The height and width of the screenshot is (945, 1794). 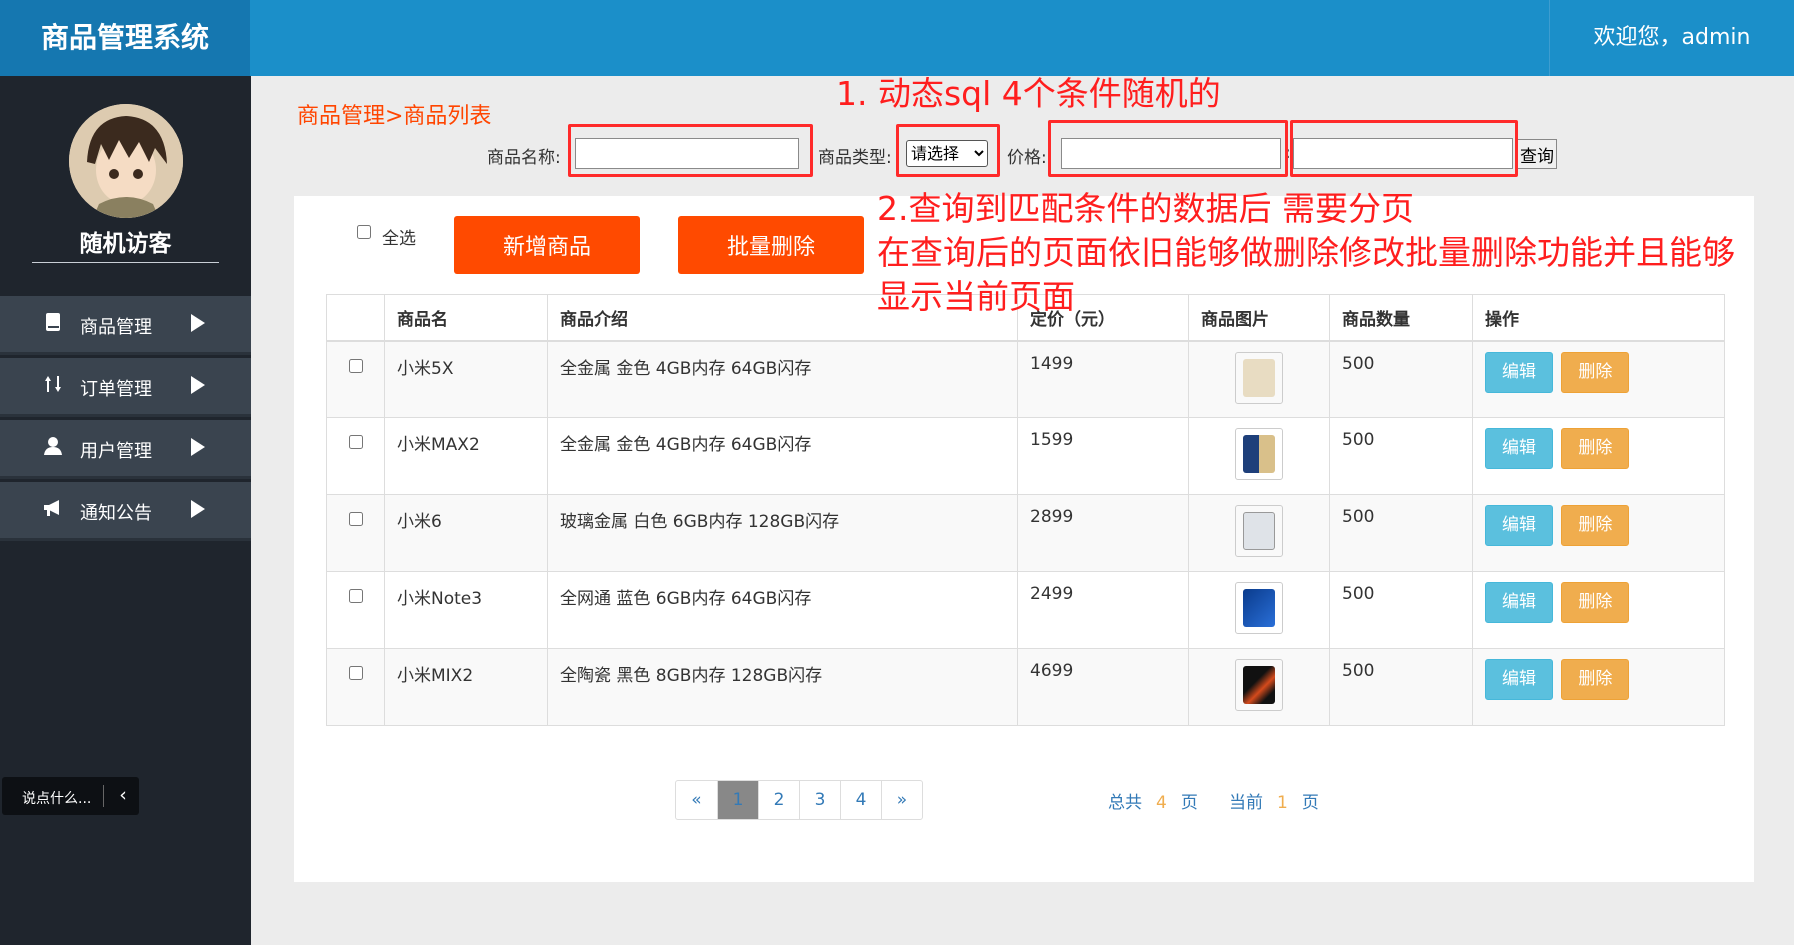 I want to click on product-type-label: 商品类型:, so click(x=855, y=158).